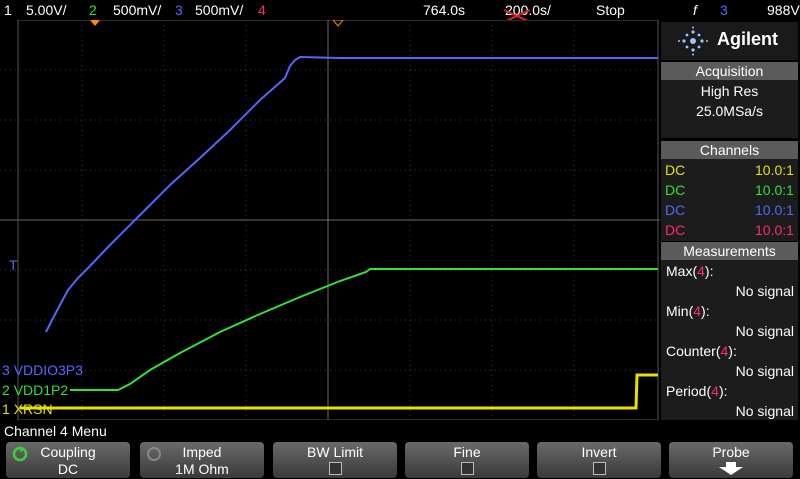 This screenshot has height=479, width=800. I want to click on brand-logo: Agilent, so click(729, 41).